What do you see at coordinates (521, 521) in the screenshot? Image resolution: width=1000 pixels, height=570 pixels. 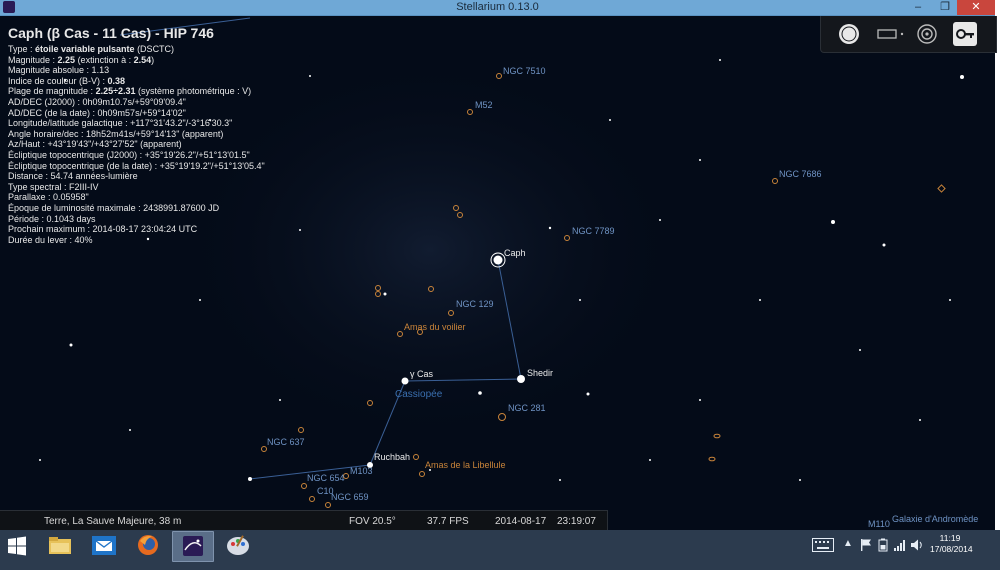 I see `status-date: 2014-08-17` at bounding box center [521, 521].